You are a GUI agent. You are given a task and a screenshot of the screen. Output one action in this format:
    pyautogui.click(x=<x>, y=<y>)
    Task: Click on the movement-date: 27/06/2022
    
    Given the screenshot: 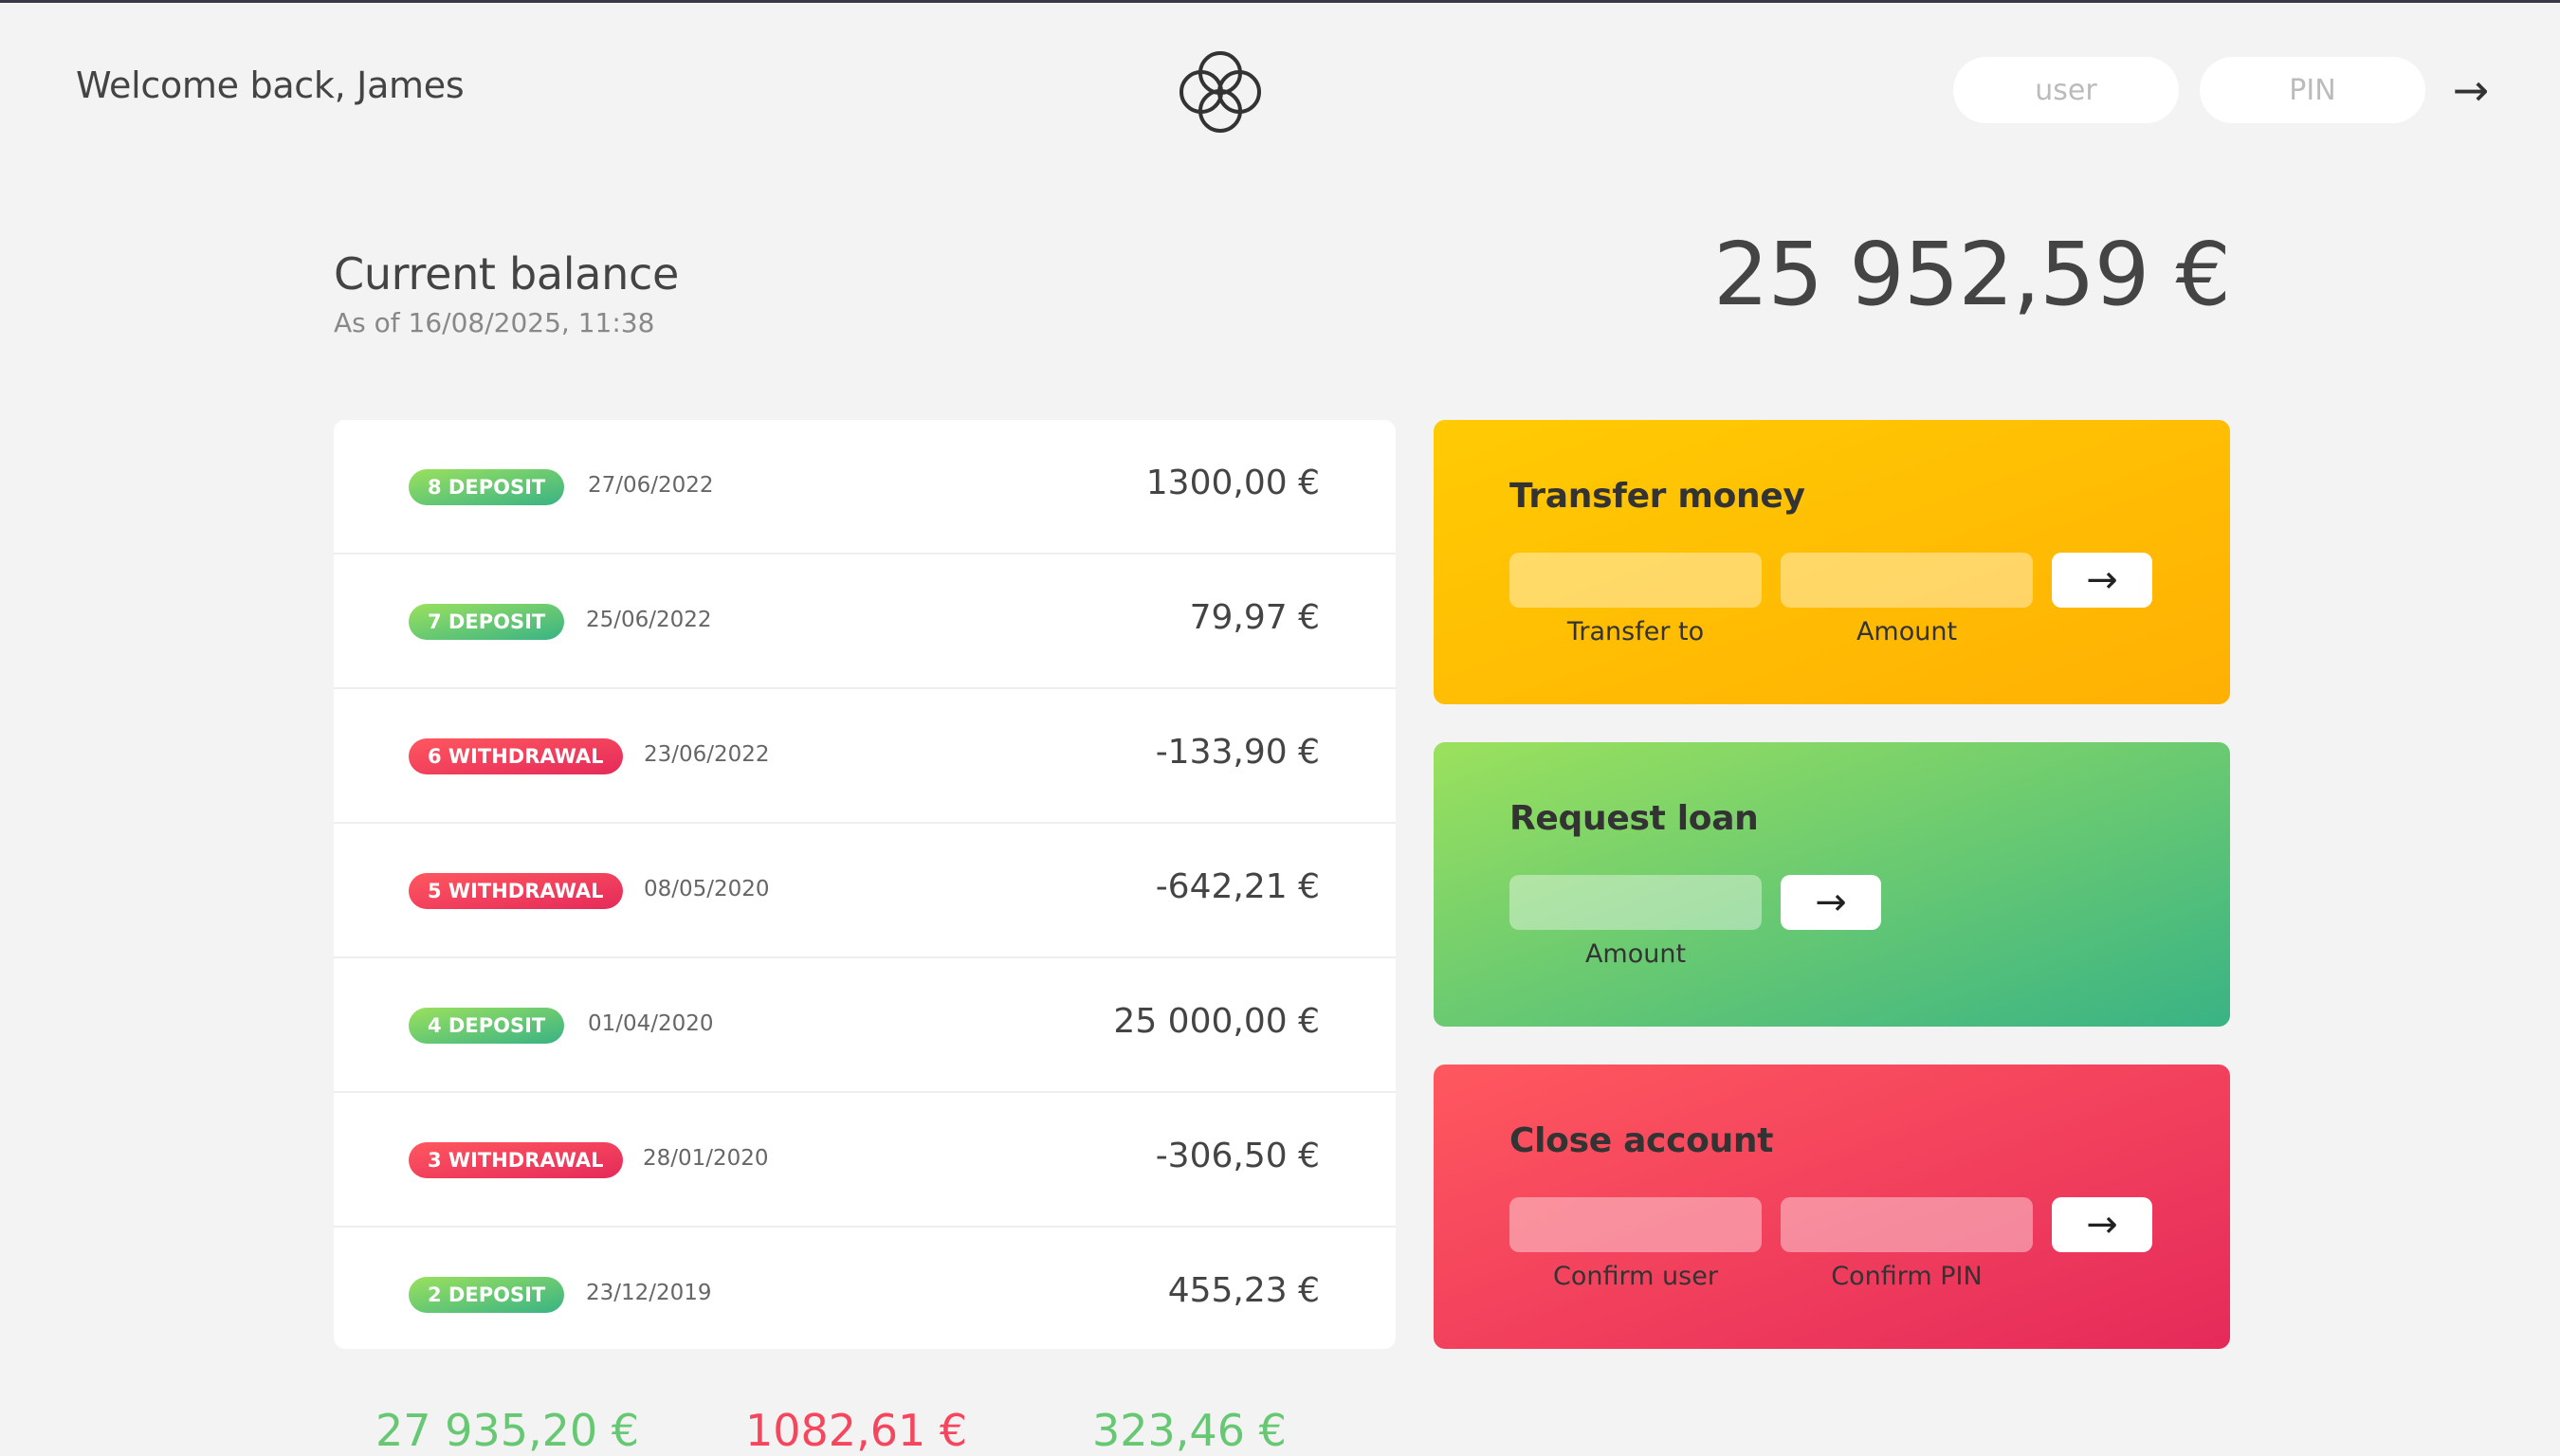 What is the action you would take?
    pyautogui.click(x=651, y=486)
    